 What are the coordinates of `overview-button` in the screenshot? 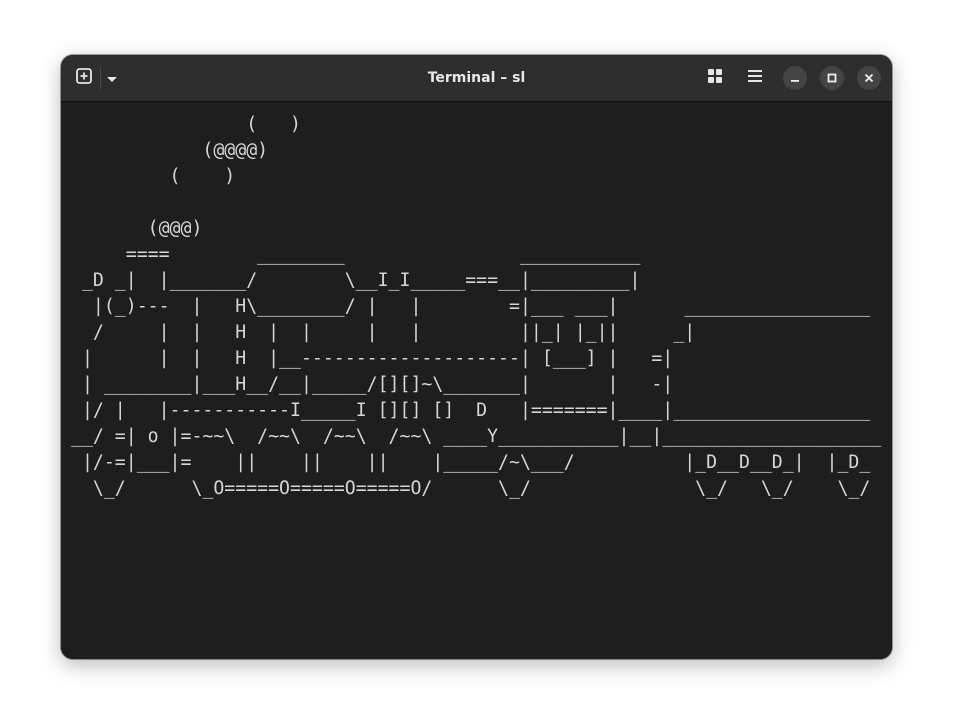 It's located at (715, 78).